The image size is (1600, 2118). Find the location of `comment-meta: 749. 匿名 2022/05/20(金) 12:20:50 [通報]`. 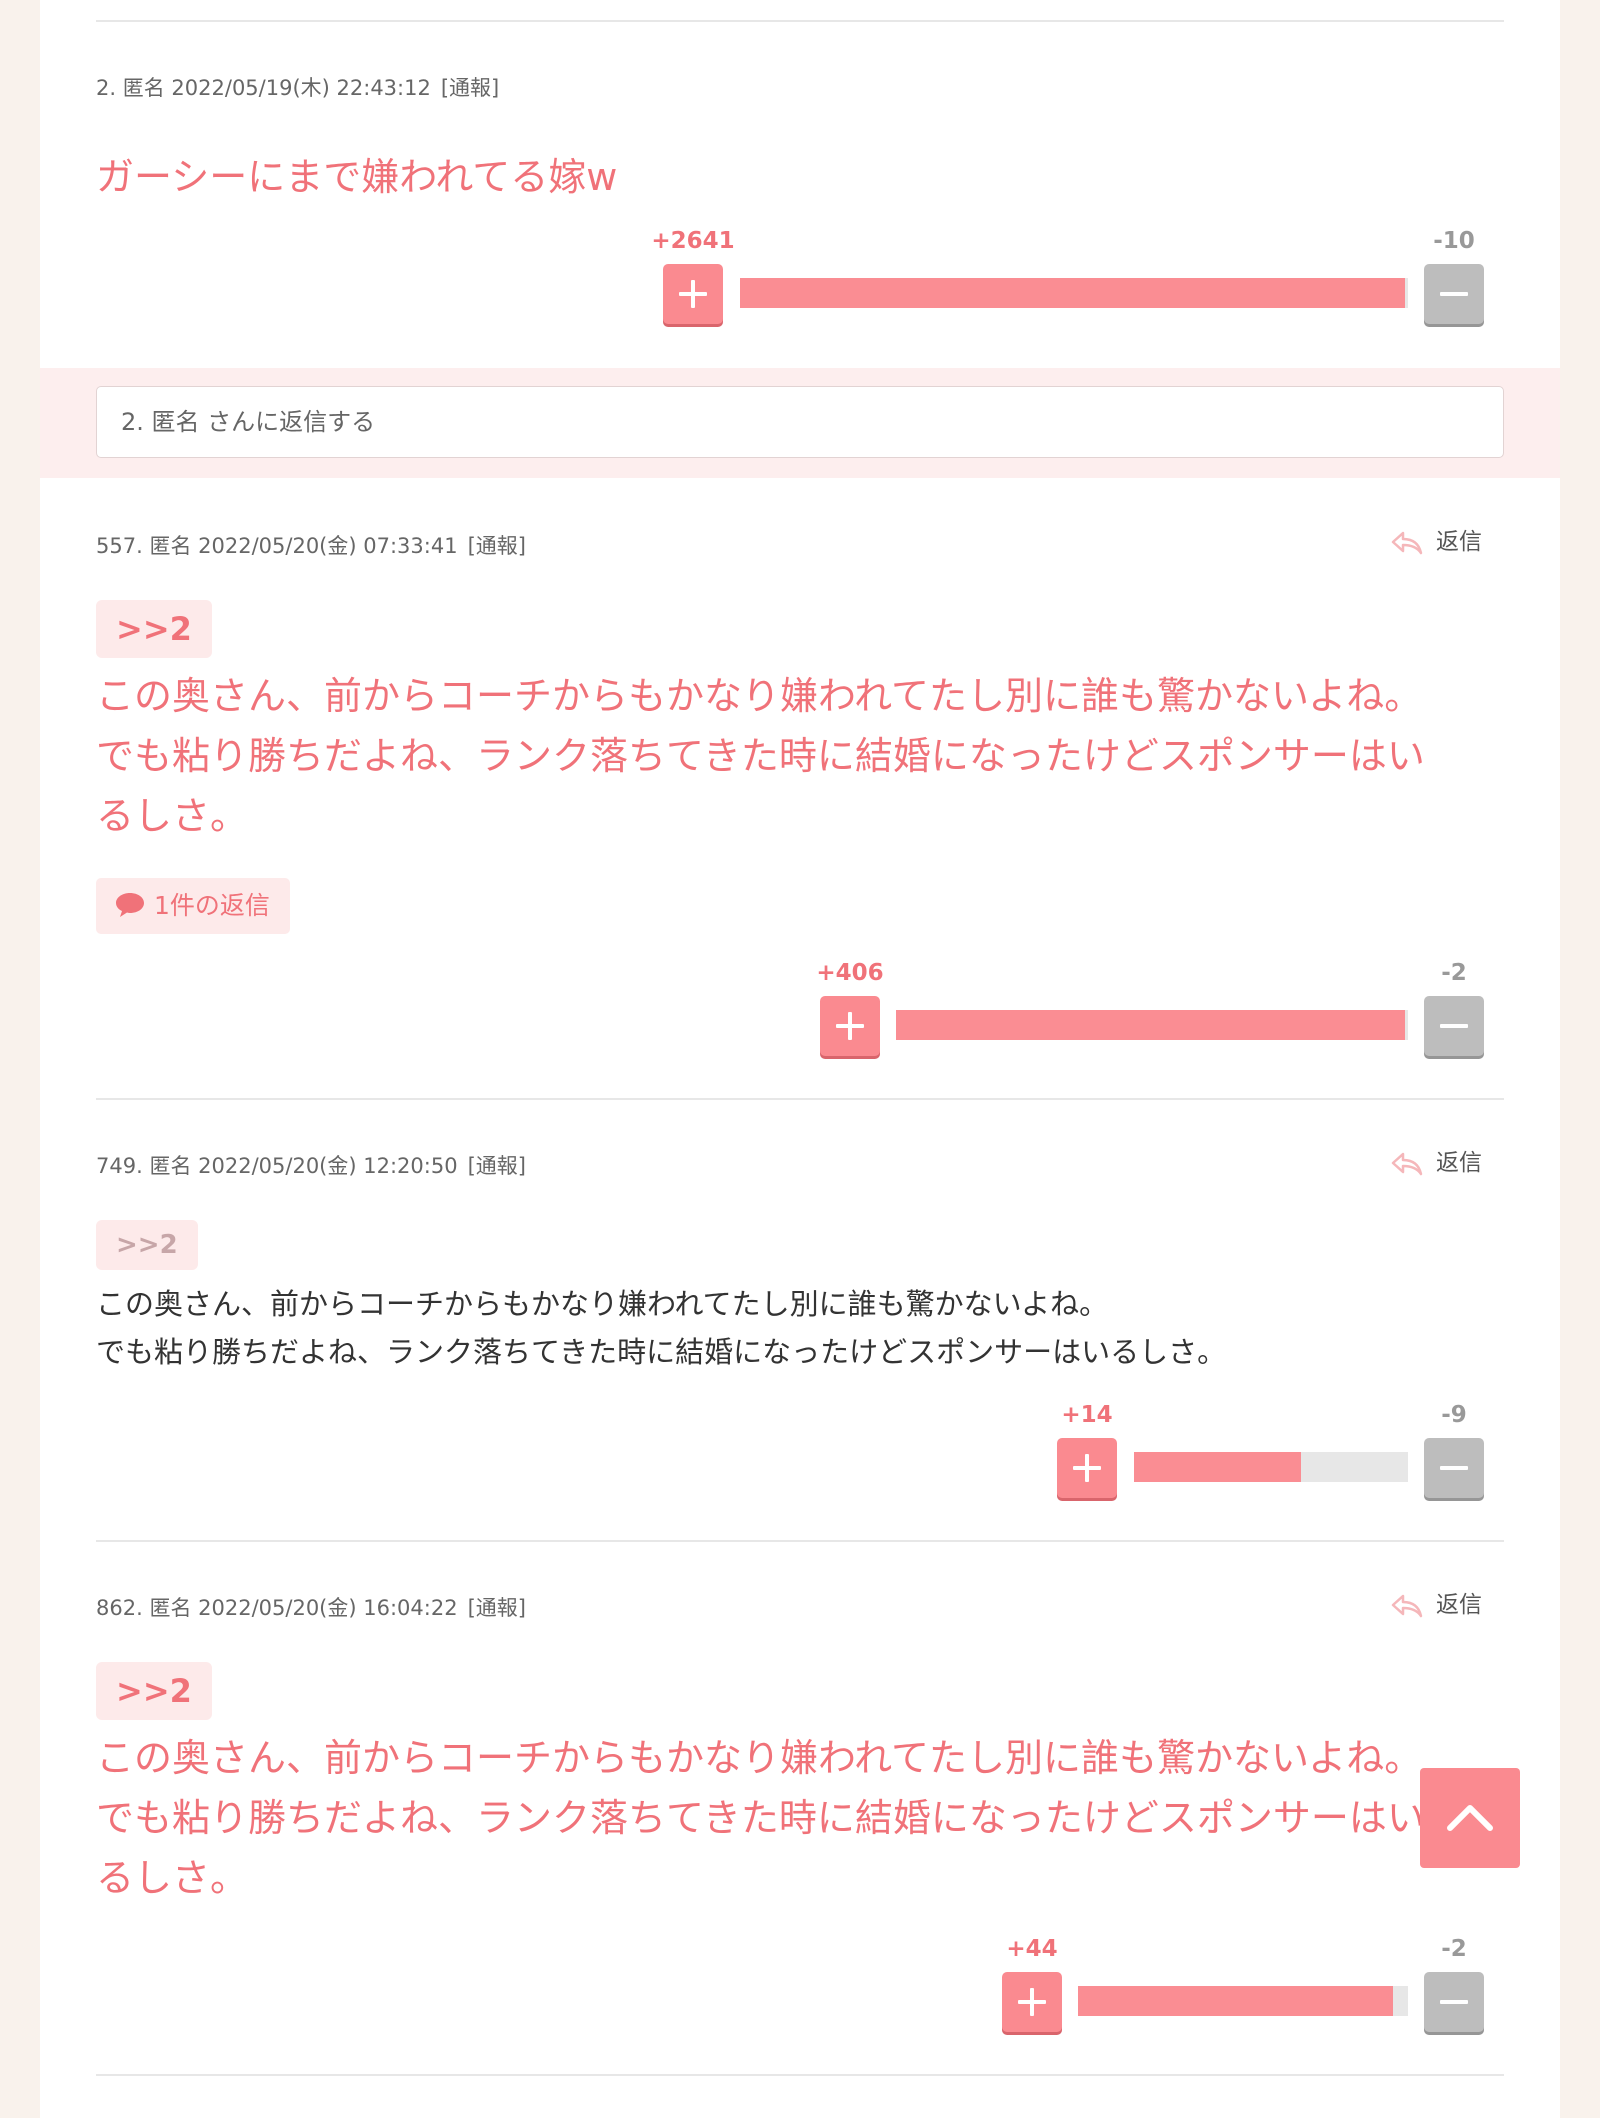

comment-meta: 749. 匿名 2022/05/20(金) 12:20:50 [通報] is located at coordinates (311, 1165).